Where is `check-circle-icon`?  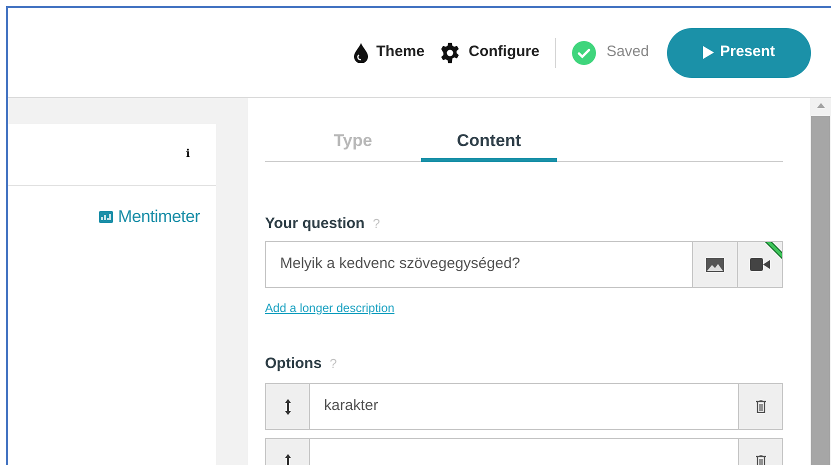
check-circle-icon is located at coordinates (584, 52).